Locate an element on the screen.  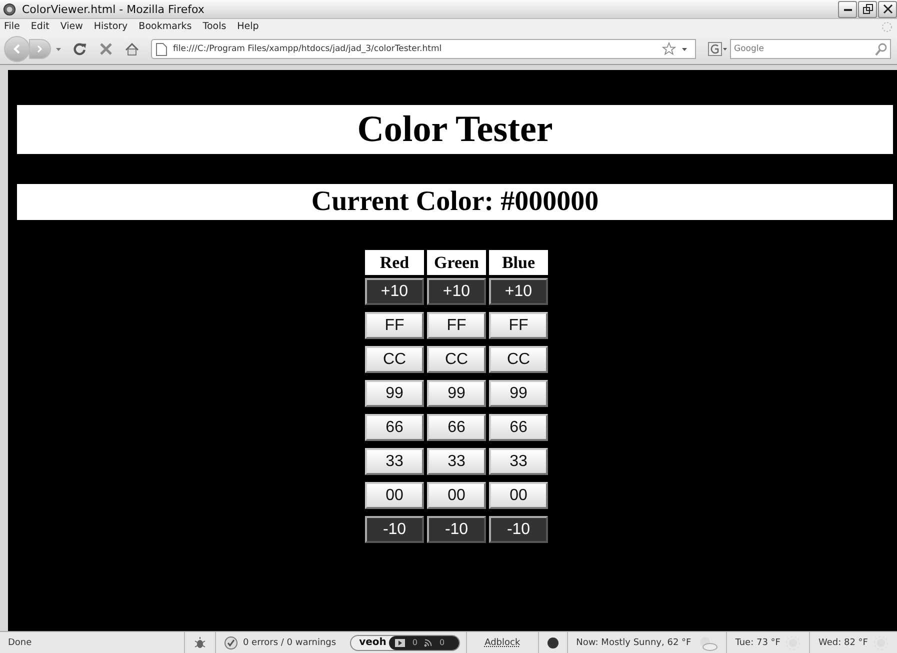
close-button is located at coordinates (887, 9).